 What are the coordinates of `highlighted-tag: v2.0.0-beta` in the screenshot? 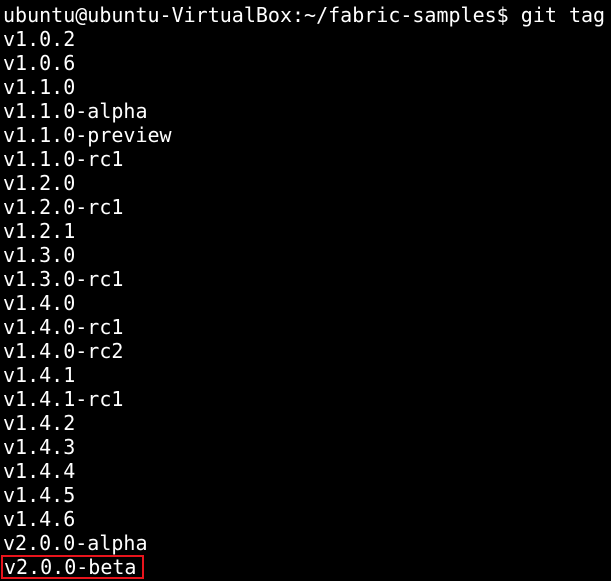 It's located at (73, 567).